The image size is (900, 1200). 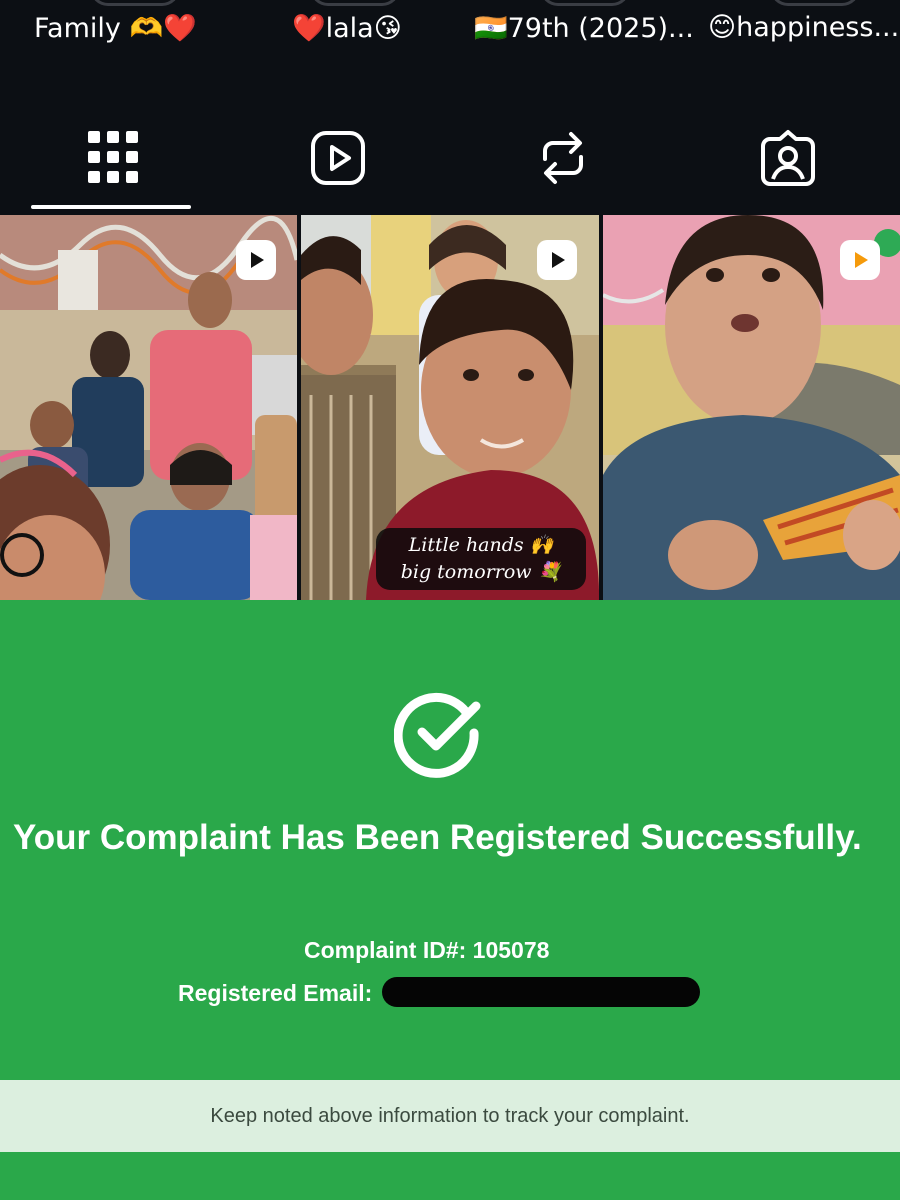 What do you see at coordinates (437, 735) in the screenshot?
I see `check-circle-icon` at bounding box center [437, 735].